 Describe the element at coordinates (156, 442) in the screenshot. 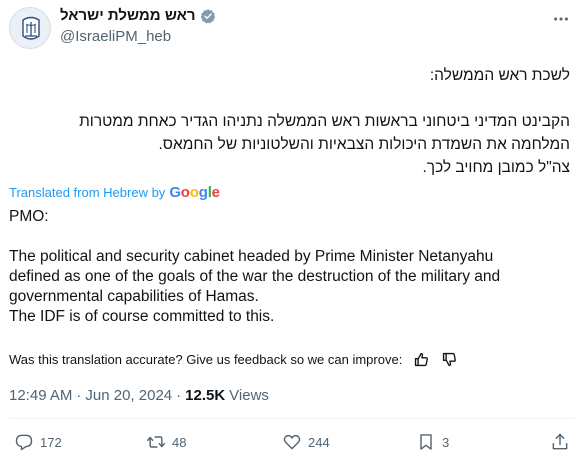

I see `repost-icon` at that location.